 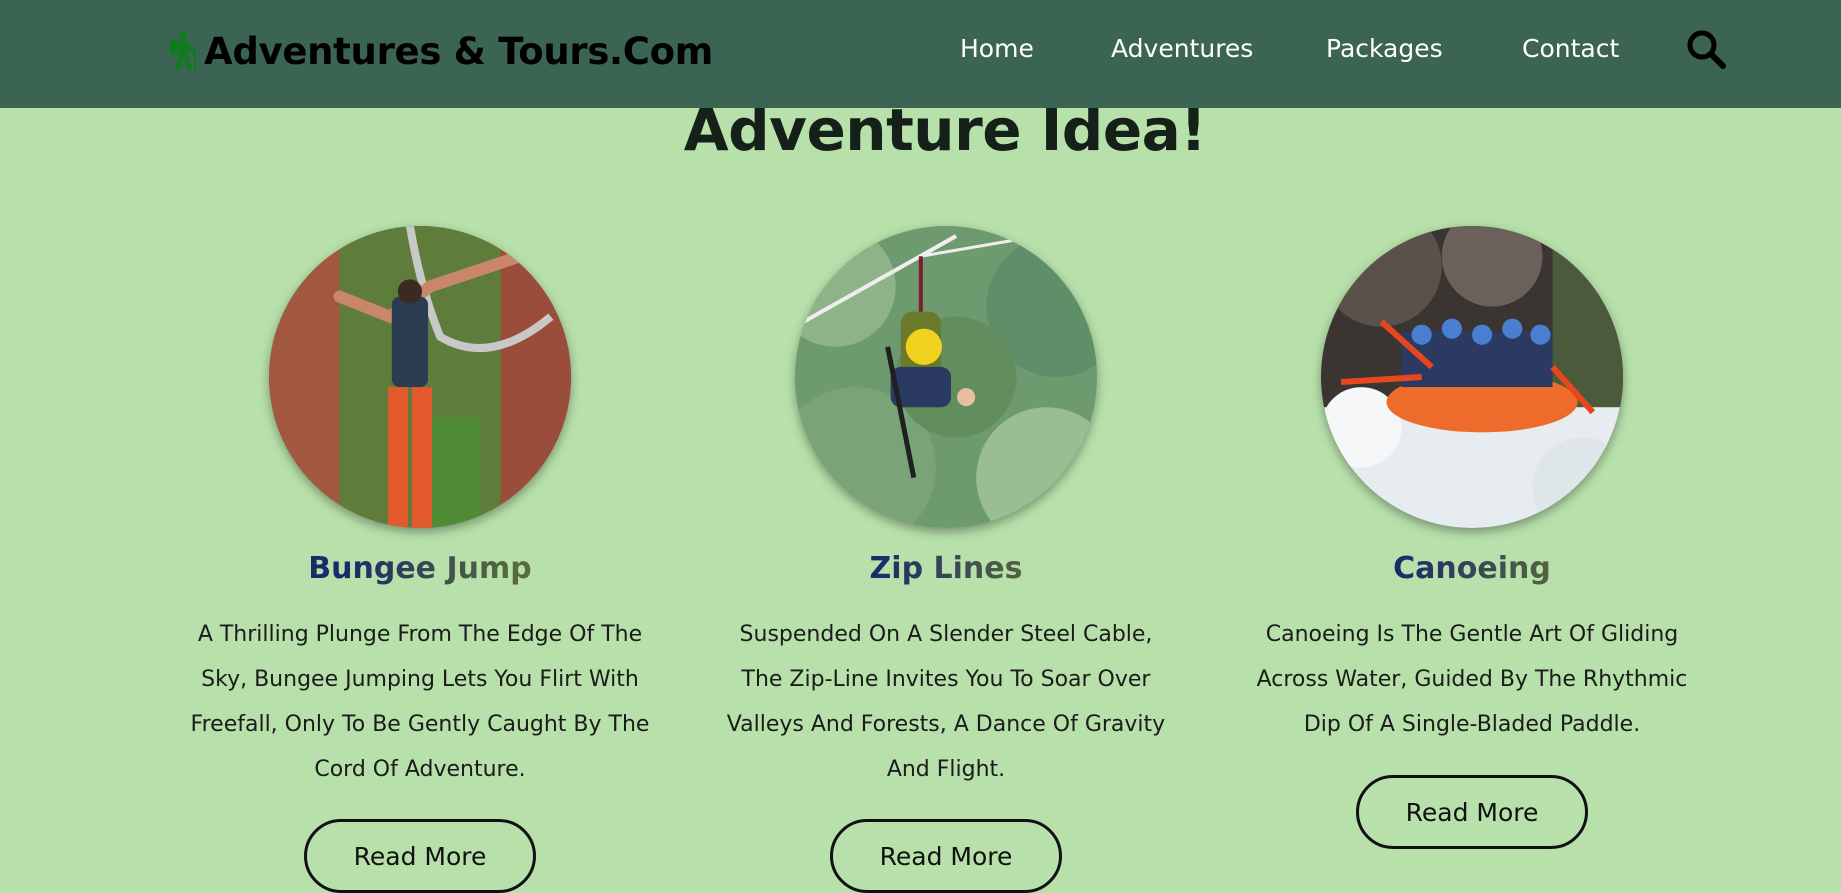 What do you see at coordinates (997, 48) in the screenshot?
I see `nav-home: Home` at bounding box center [997, 48].